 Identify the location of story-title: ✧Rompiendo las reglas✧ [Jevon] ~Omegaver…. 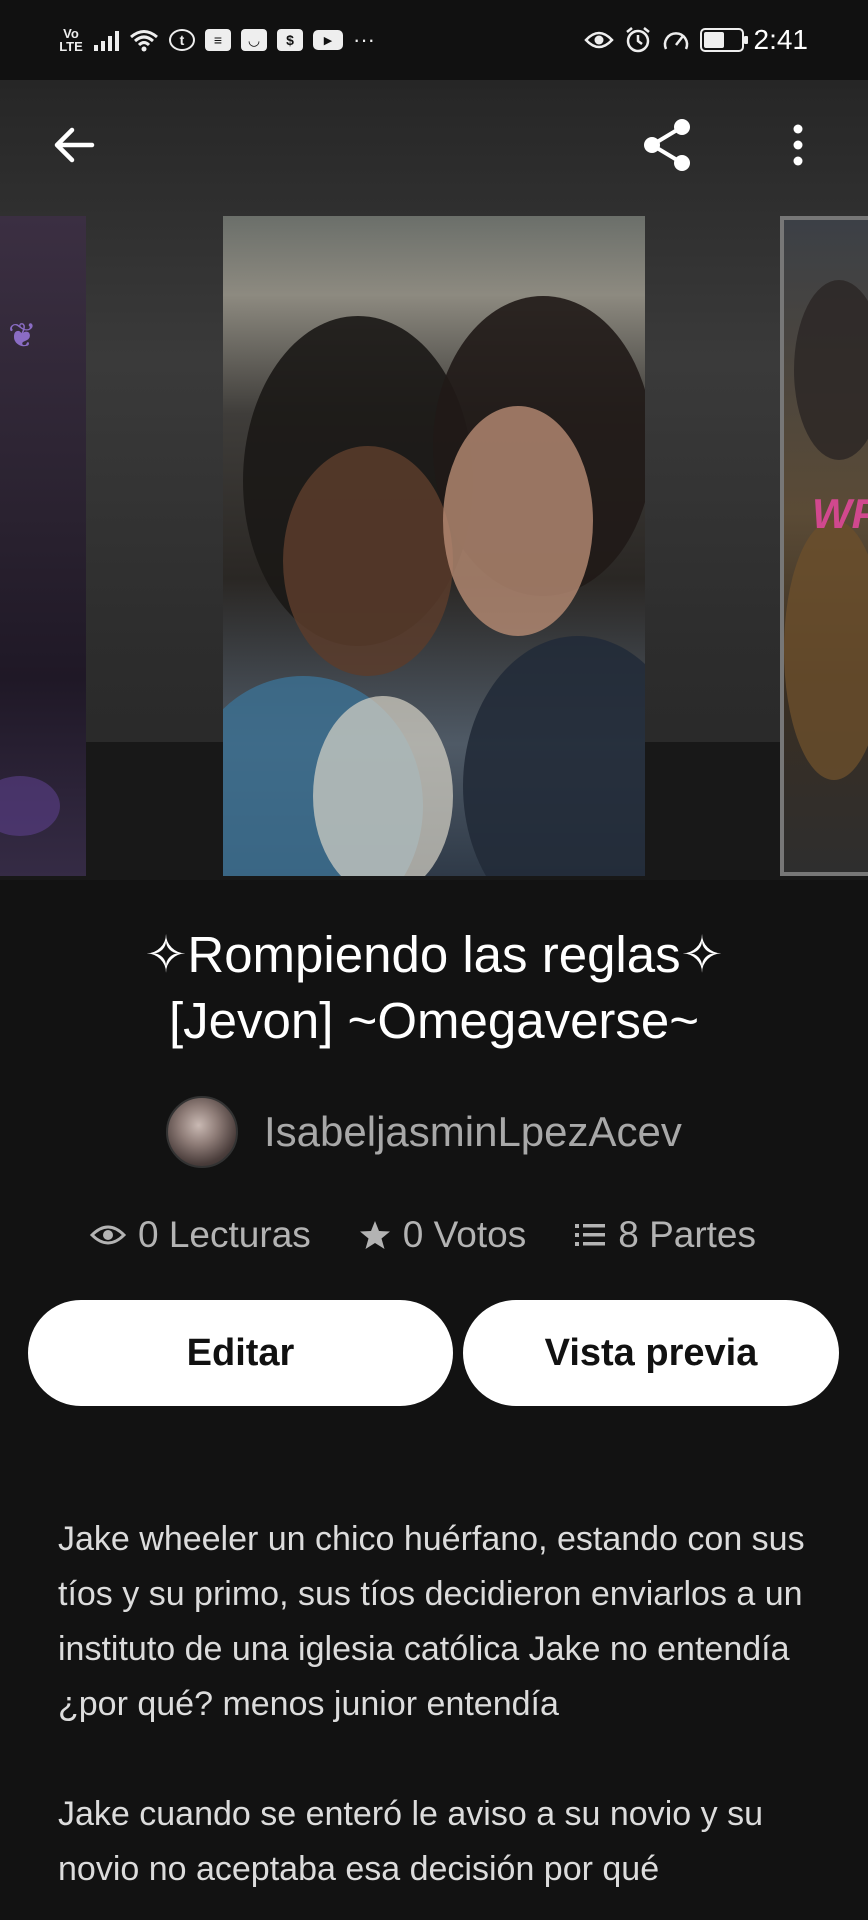
(434, 988).